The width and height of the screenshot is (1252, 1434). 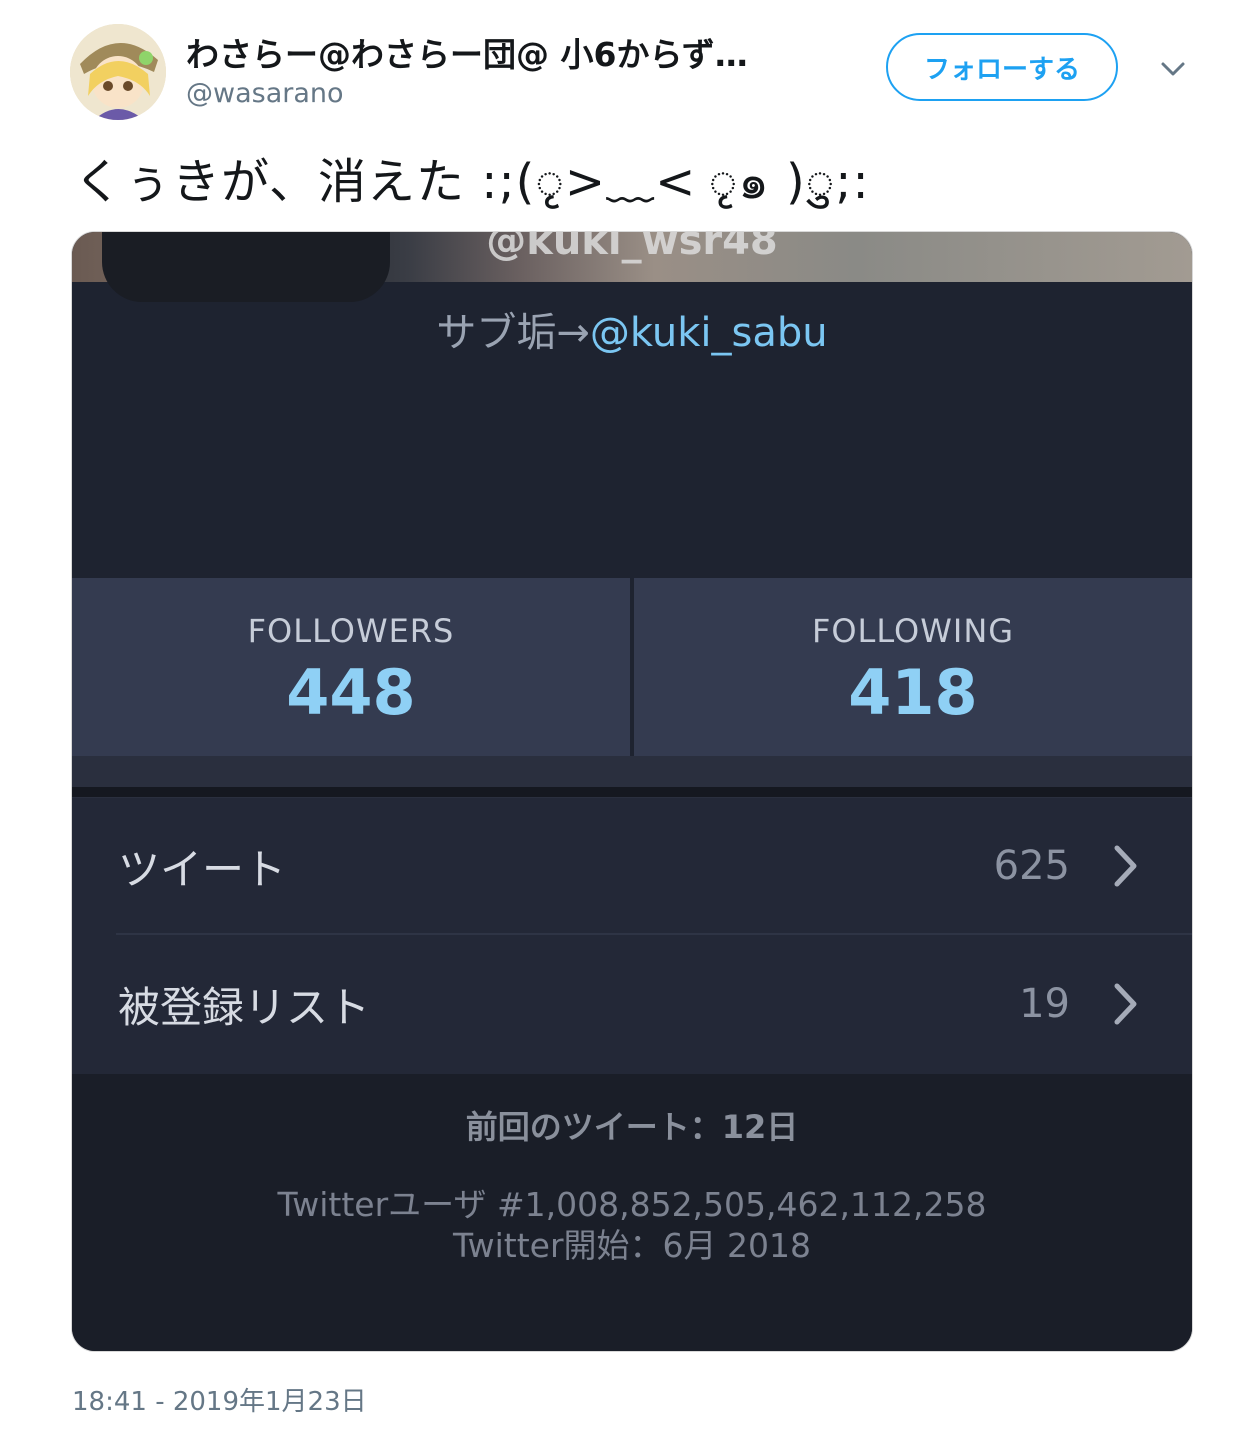 I want to click on profile-bio: サブ垢→@kuki_sabu, so click(x=632, y=329).